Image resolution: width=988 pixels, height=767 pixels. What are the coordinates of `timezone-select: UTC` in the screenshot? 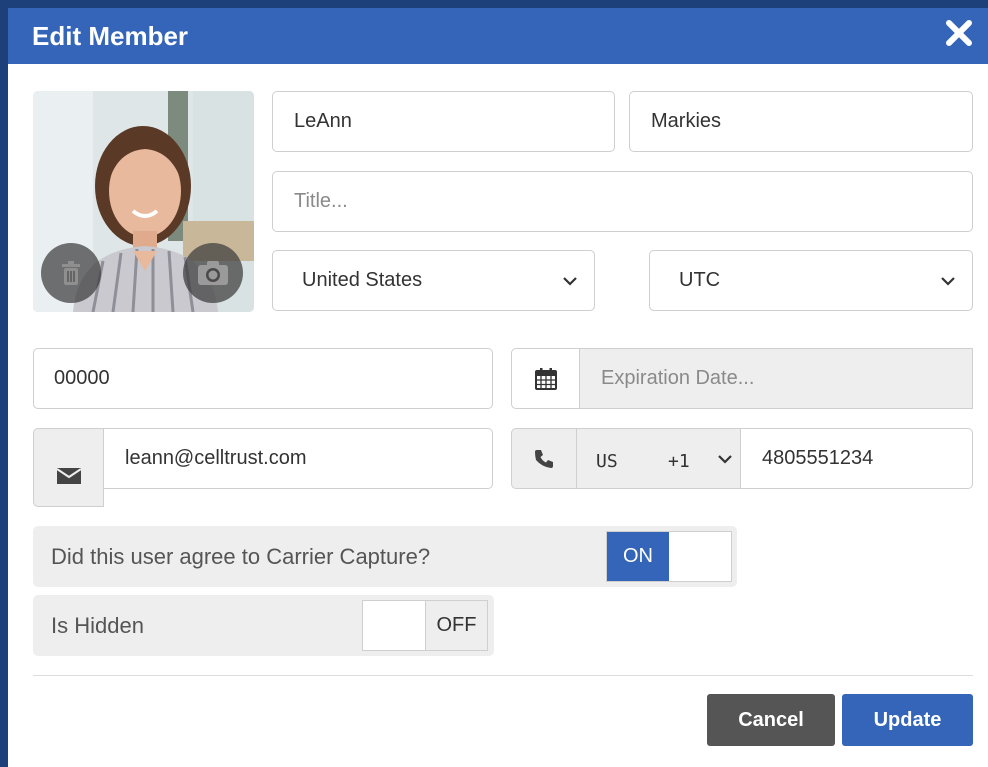 It's located at (811, 280).